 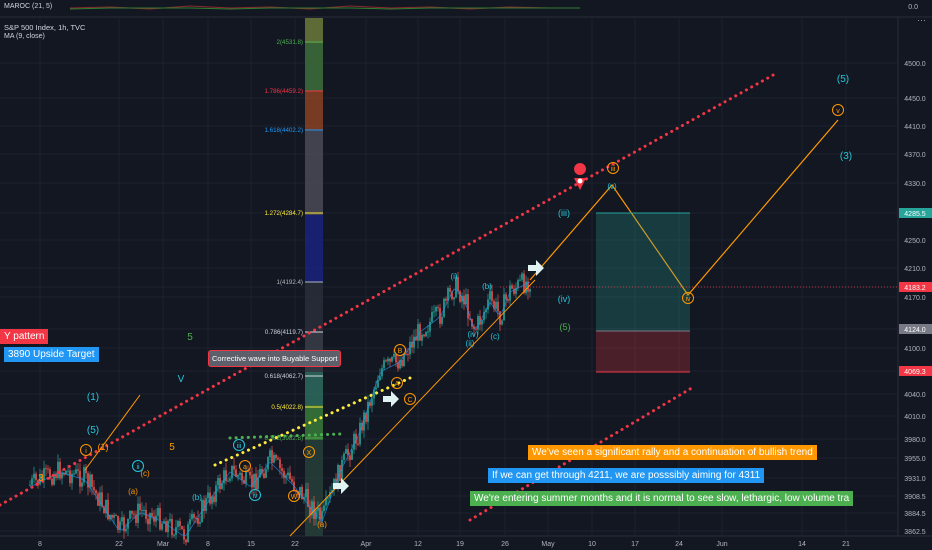 What do you see at coordinates (915, 514) in the screenshot?
I see `price-tick: 3884.5` at bounding box center [915, 514].